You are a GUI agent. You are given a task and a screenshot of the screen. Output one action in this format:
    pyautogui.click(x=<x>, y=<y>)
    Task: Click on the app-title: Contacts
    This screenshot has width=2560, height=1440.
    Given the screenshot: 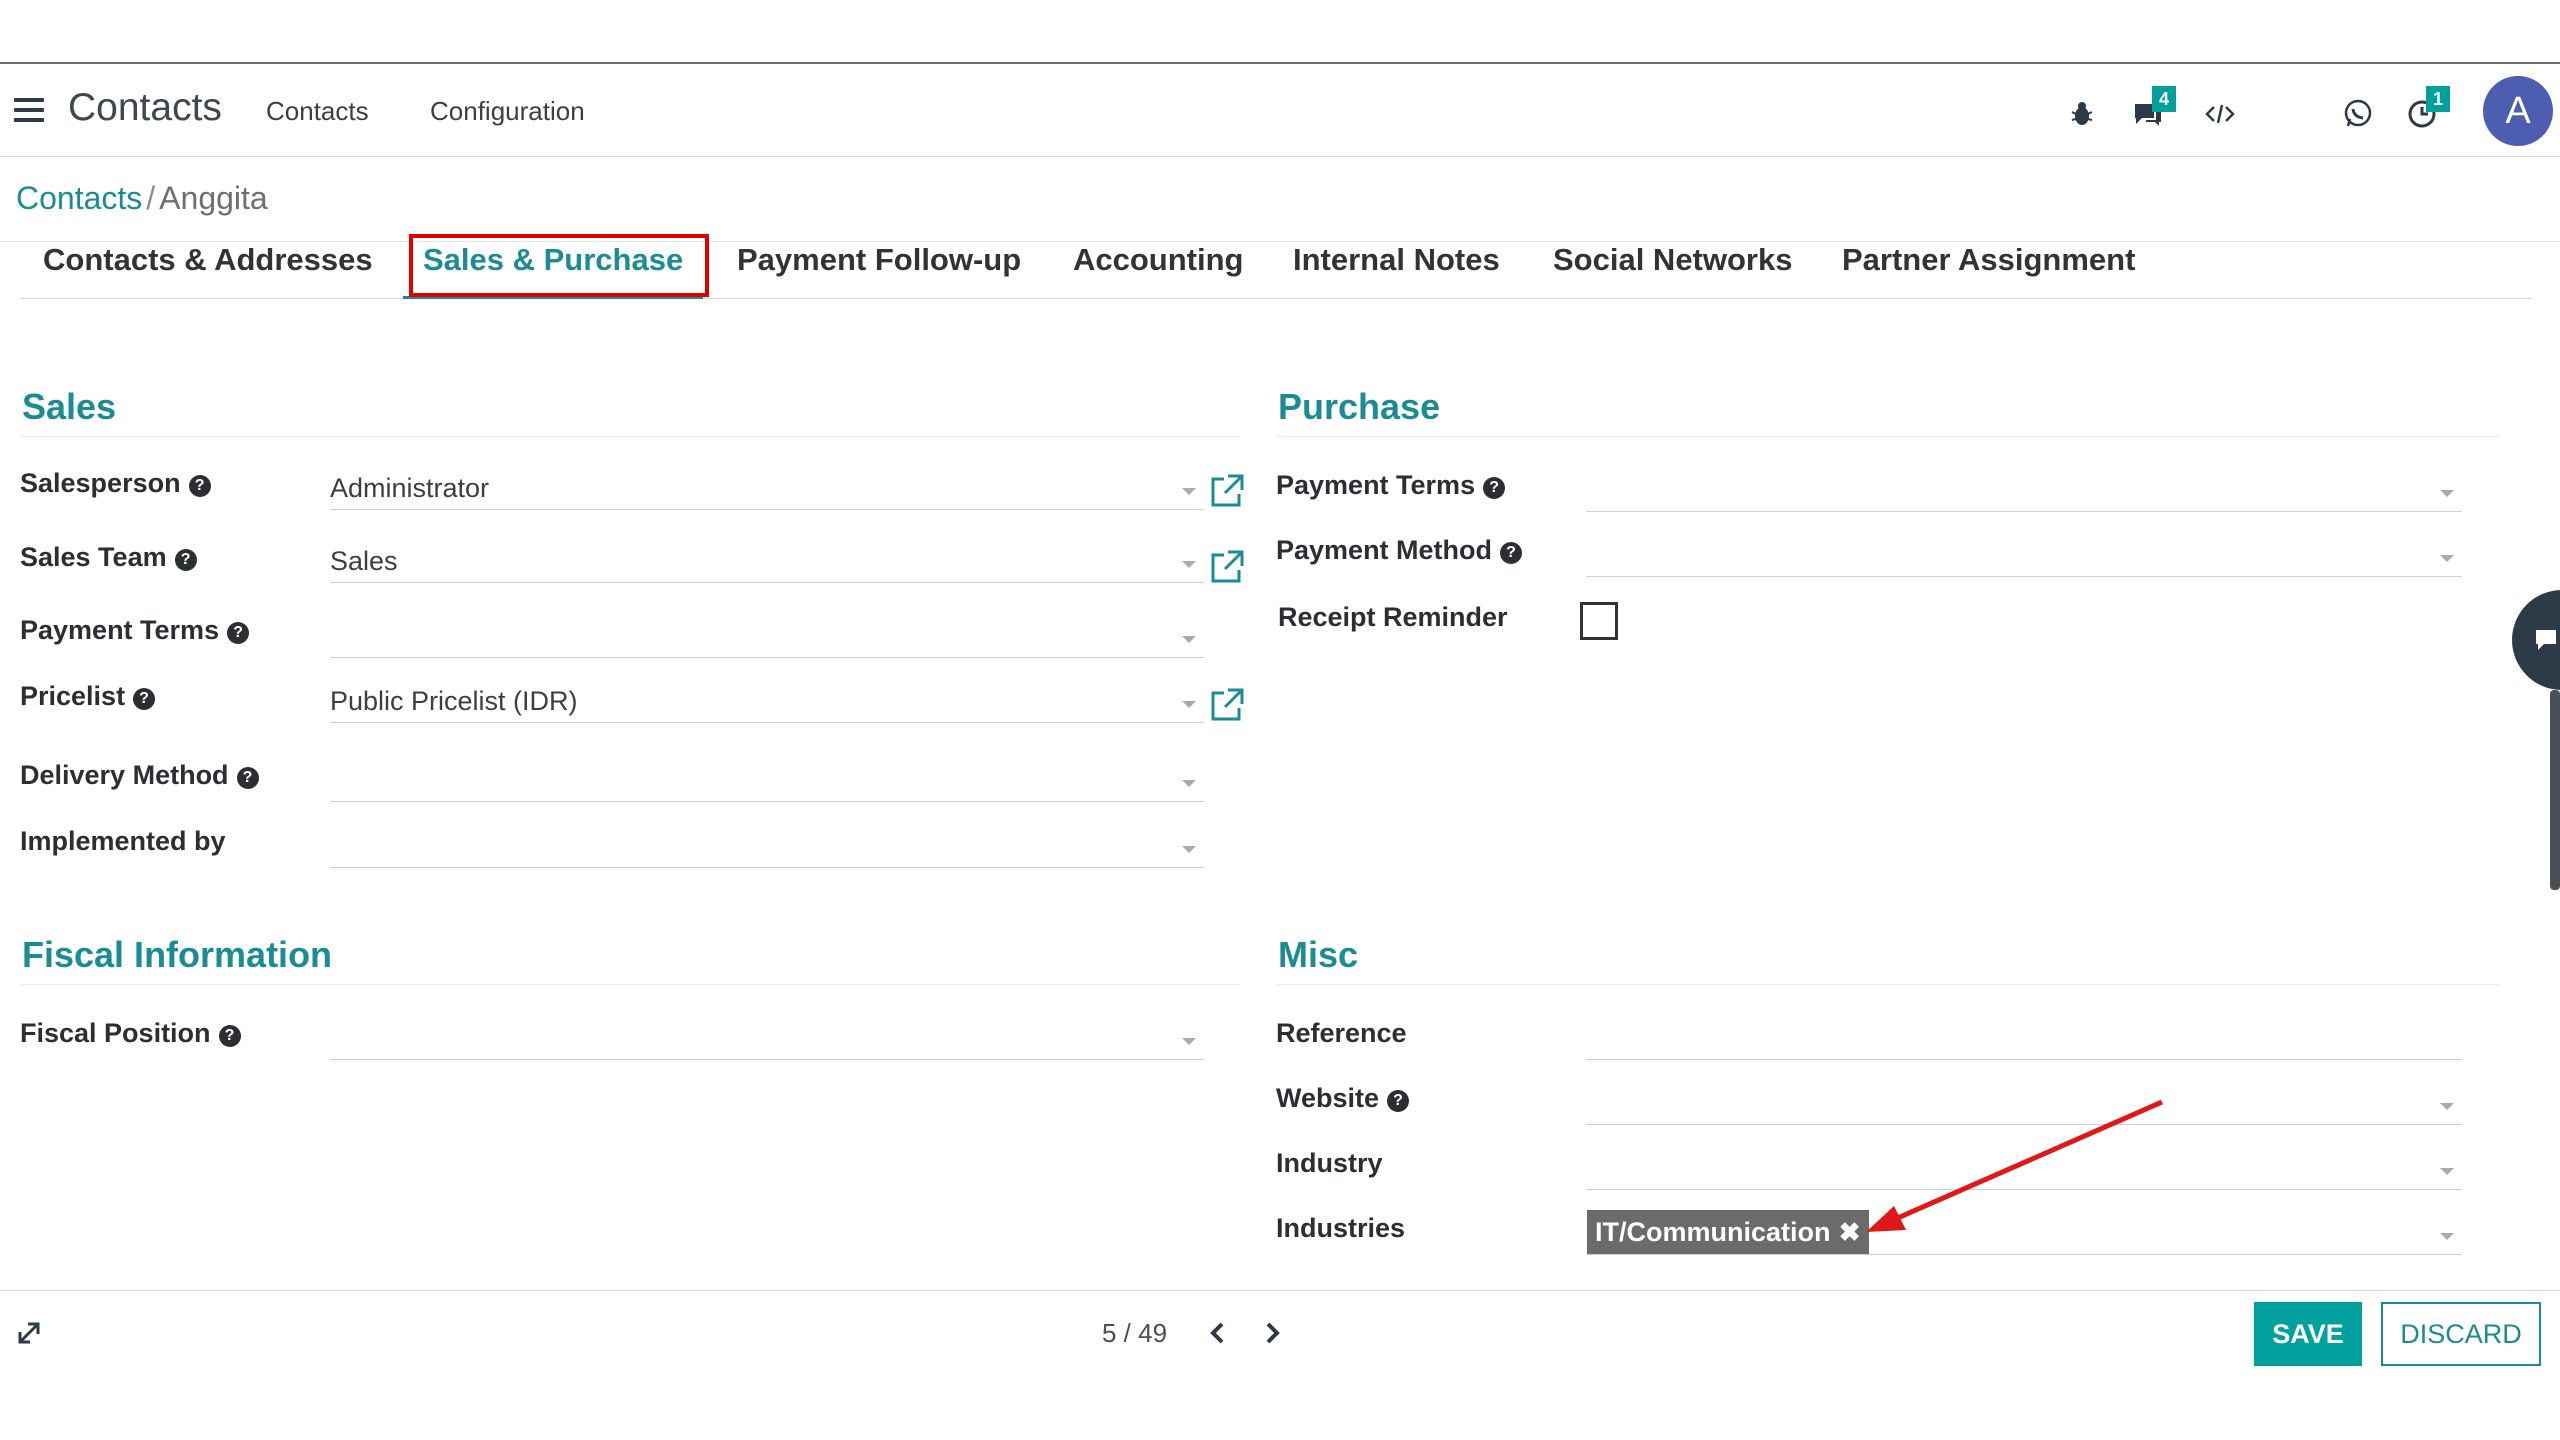 What is the action you would take?
    pyautogui.click(x=145, y=108)
    